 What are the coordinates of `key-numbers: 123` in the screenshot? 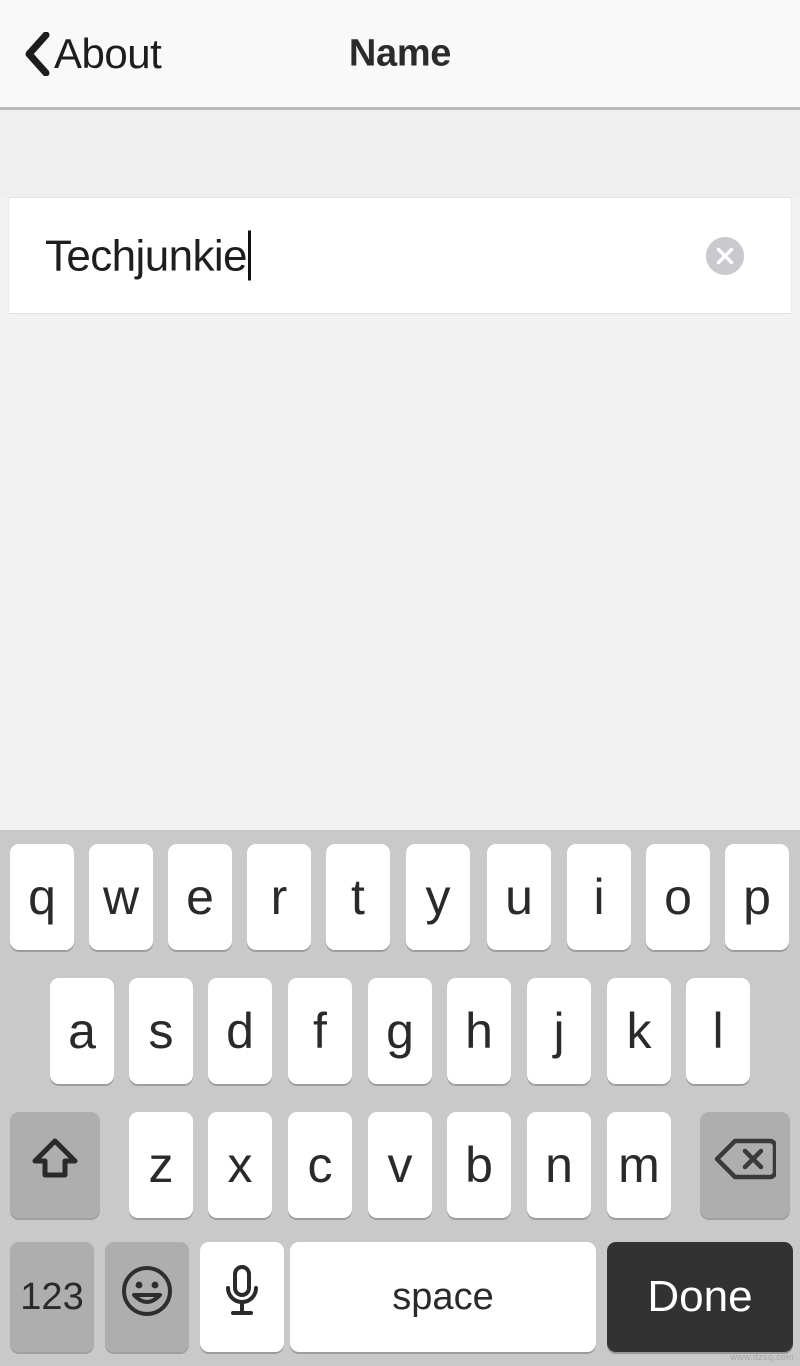 It's located at (52, 1297).